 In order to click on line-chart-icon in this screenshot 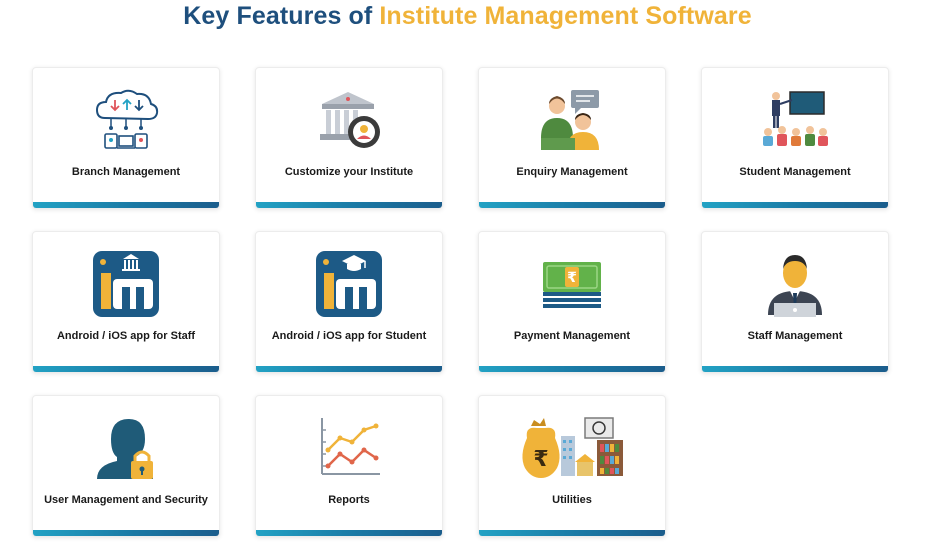, I will do `click(349, 448)`.